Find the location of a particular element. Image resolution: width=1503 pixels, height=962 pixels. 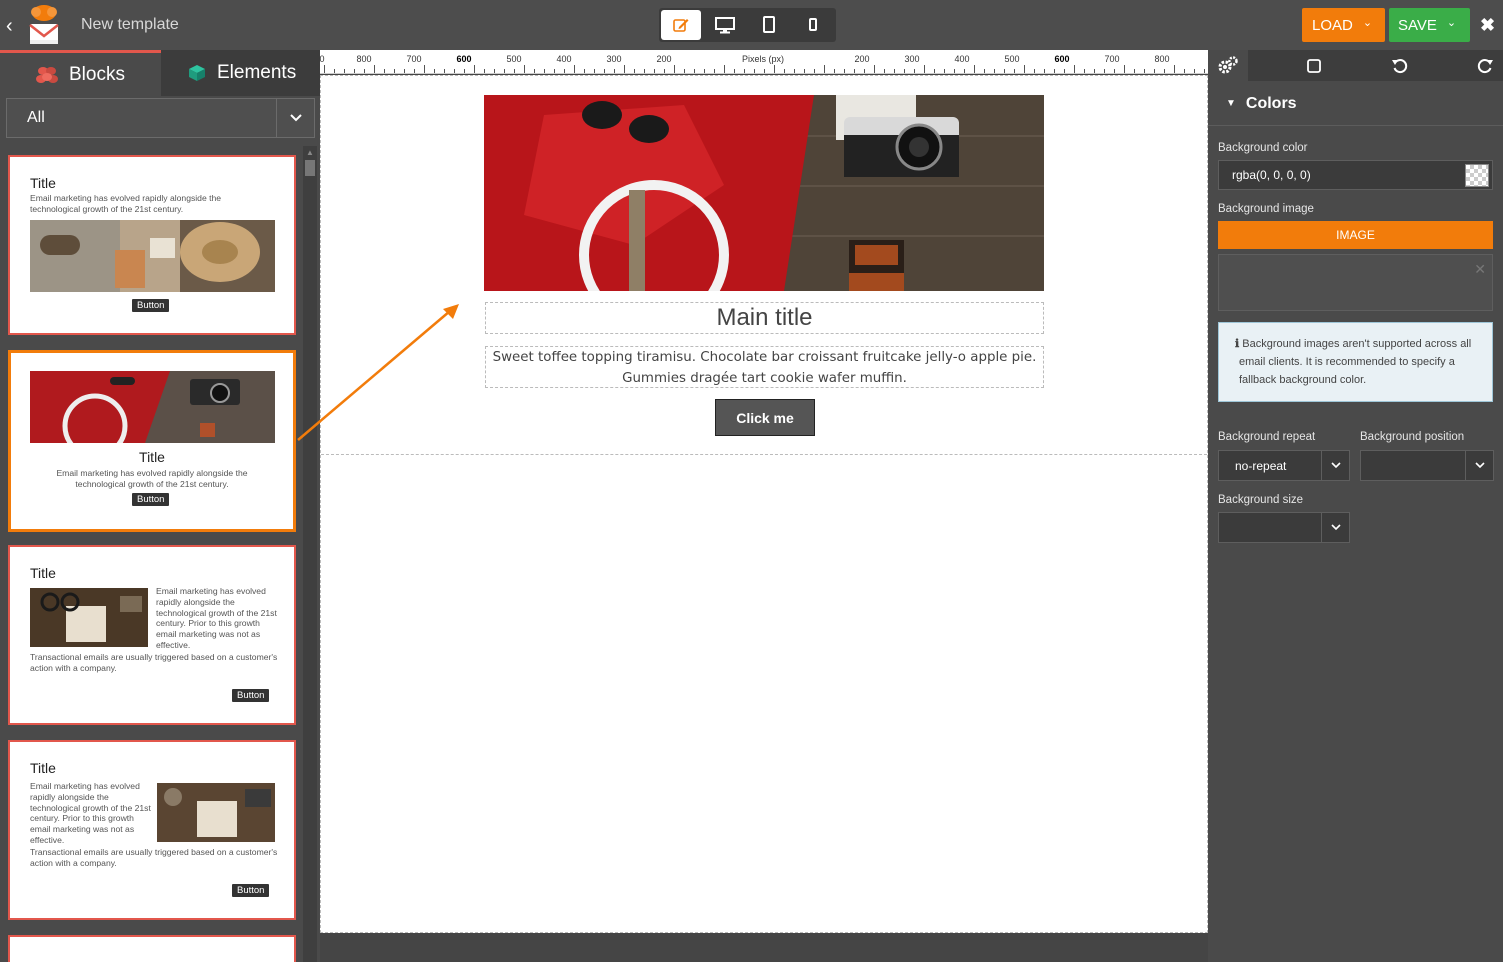

remove-icon: ✕ is located at coordinates (1480, 269).